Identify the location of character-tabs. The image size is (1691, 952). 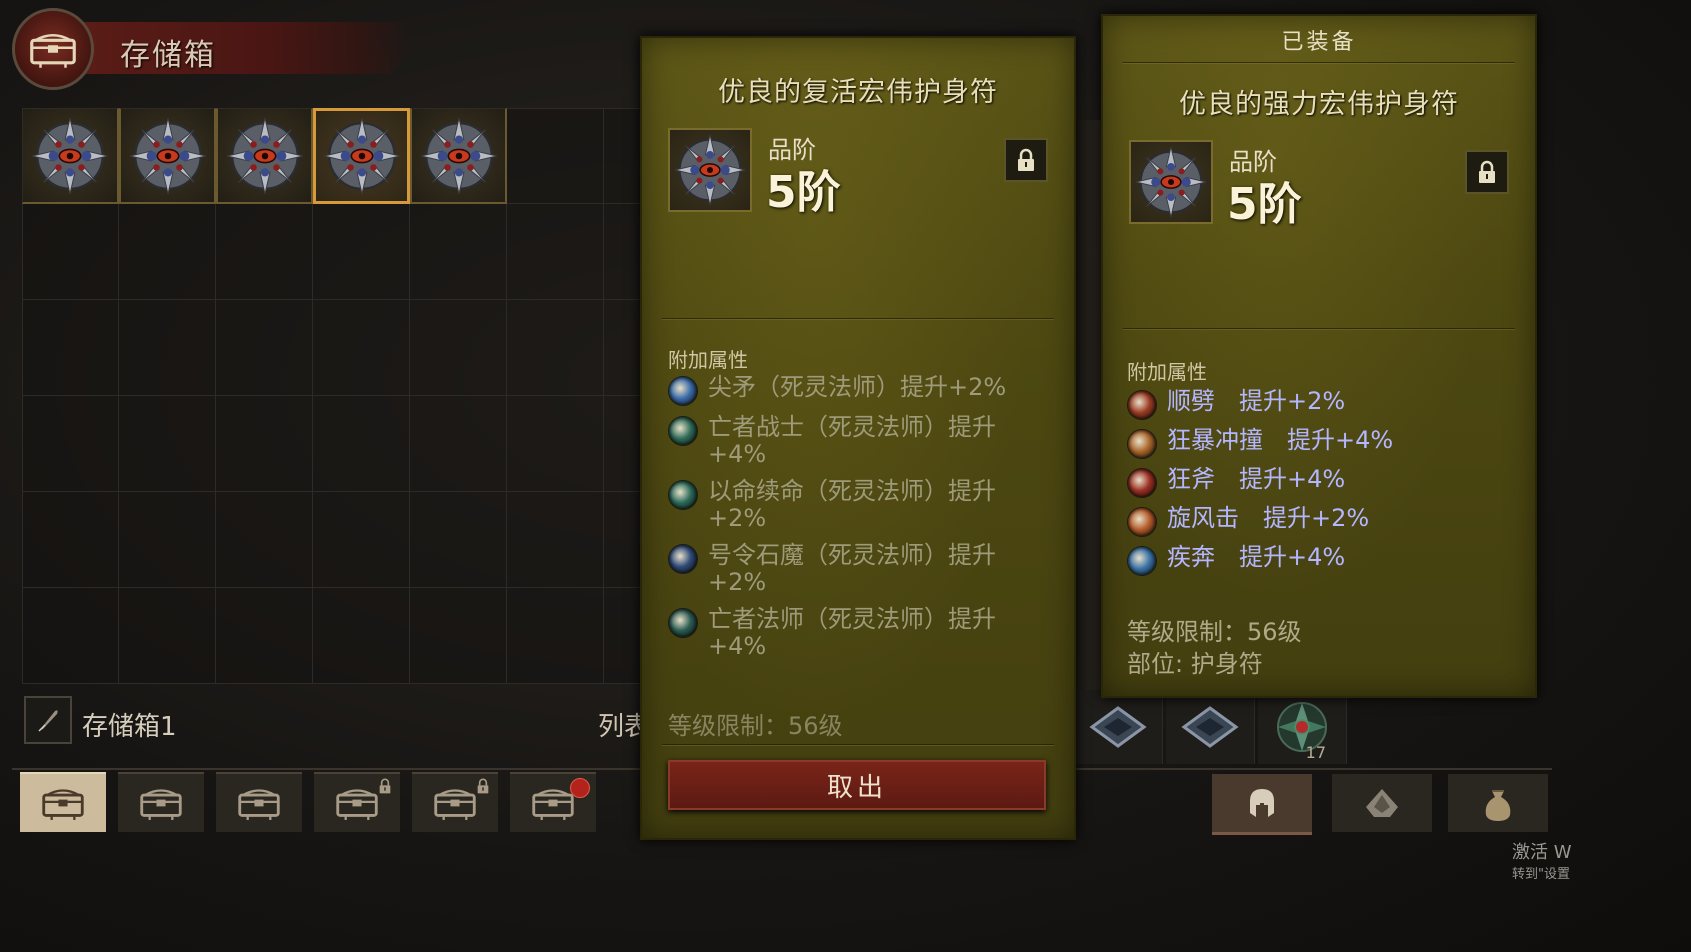
(1382, 805).